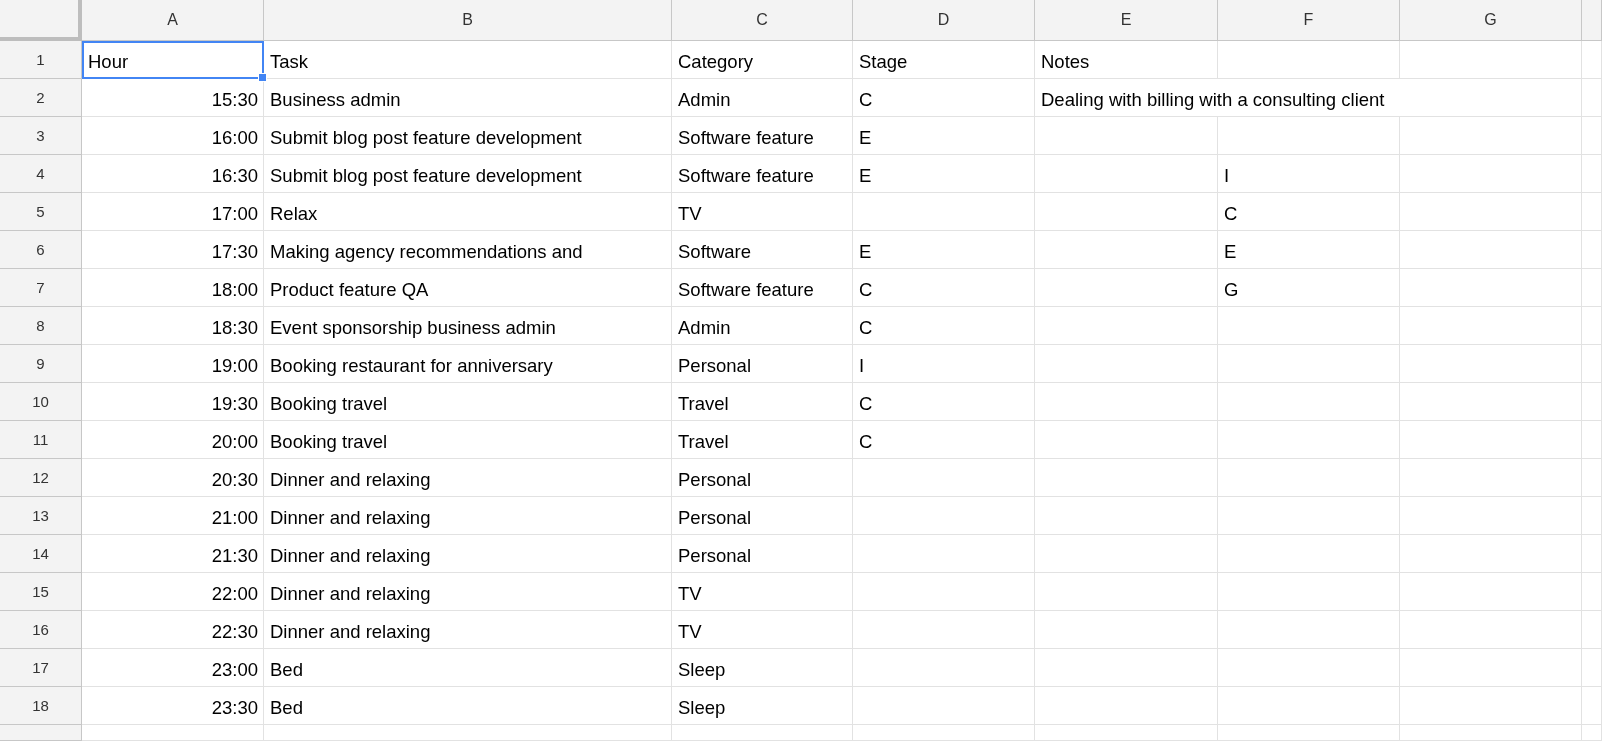 This screenshot has width=1602, height=744. What do you see at coordinates (41, 288) in the screenshot?
I see `row-header: 7` at bounding box center [41, 288].